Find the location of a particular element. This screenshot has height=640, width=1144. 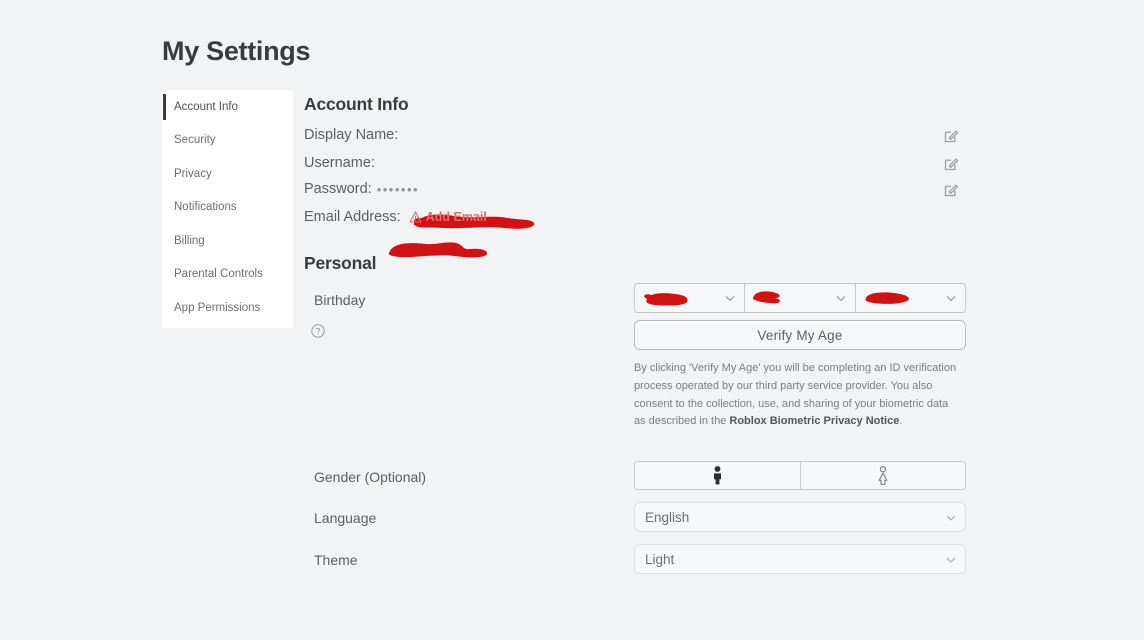

display-name-row: Display Name: is located at coordinates (351, 135).